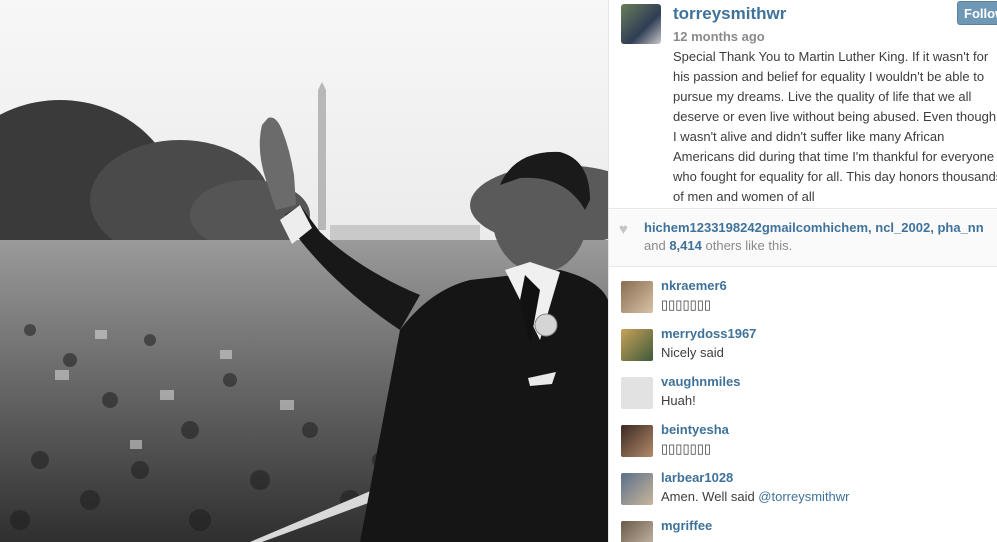 This screenshot has width=997, height=542. Describe the element at coordinates (803, 303) in the screenshot. I see `comment-item: nkraemer6 ▯▯▯▯▯▯▯` at that location.